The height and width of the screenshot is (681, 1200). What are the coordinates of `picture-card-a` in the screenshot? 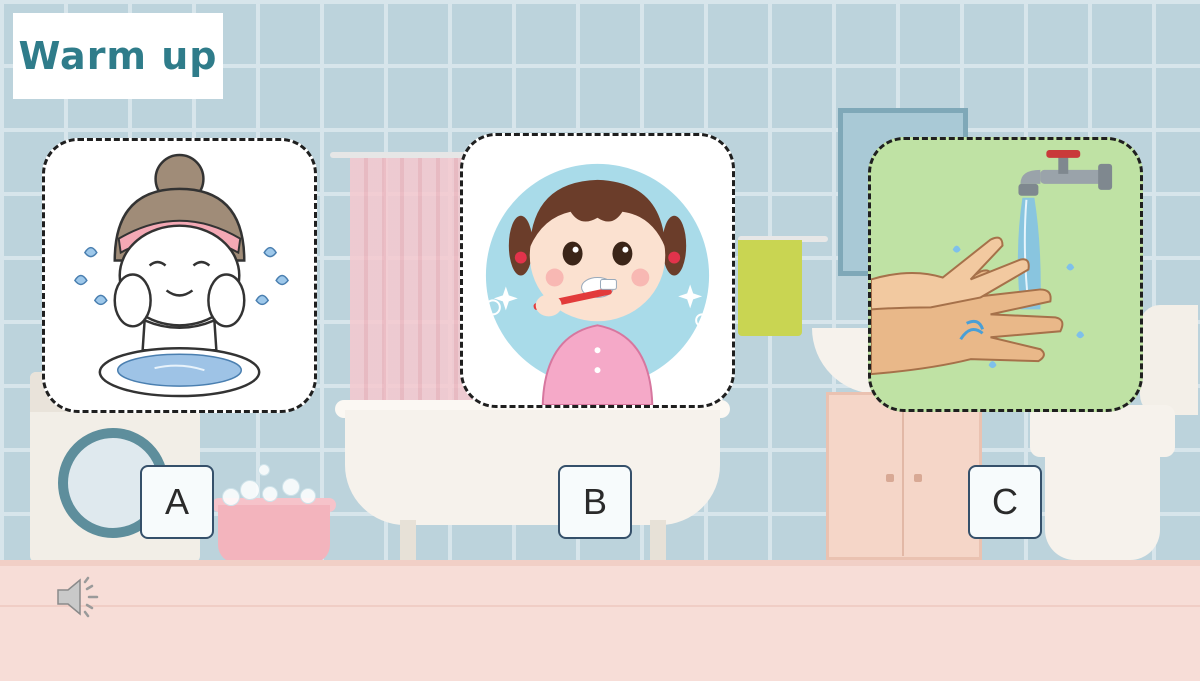 It's located at (179, 275).